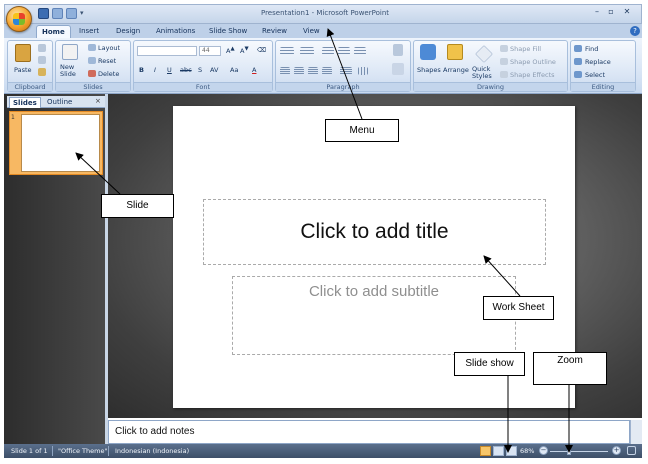 This screenshot has width=648, height=464. What do you see at coordinates (42, 60) in the screenshot?
I see `copy-icon` at bounding box center [42, 60].